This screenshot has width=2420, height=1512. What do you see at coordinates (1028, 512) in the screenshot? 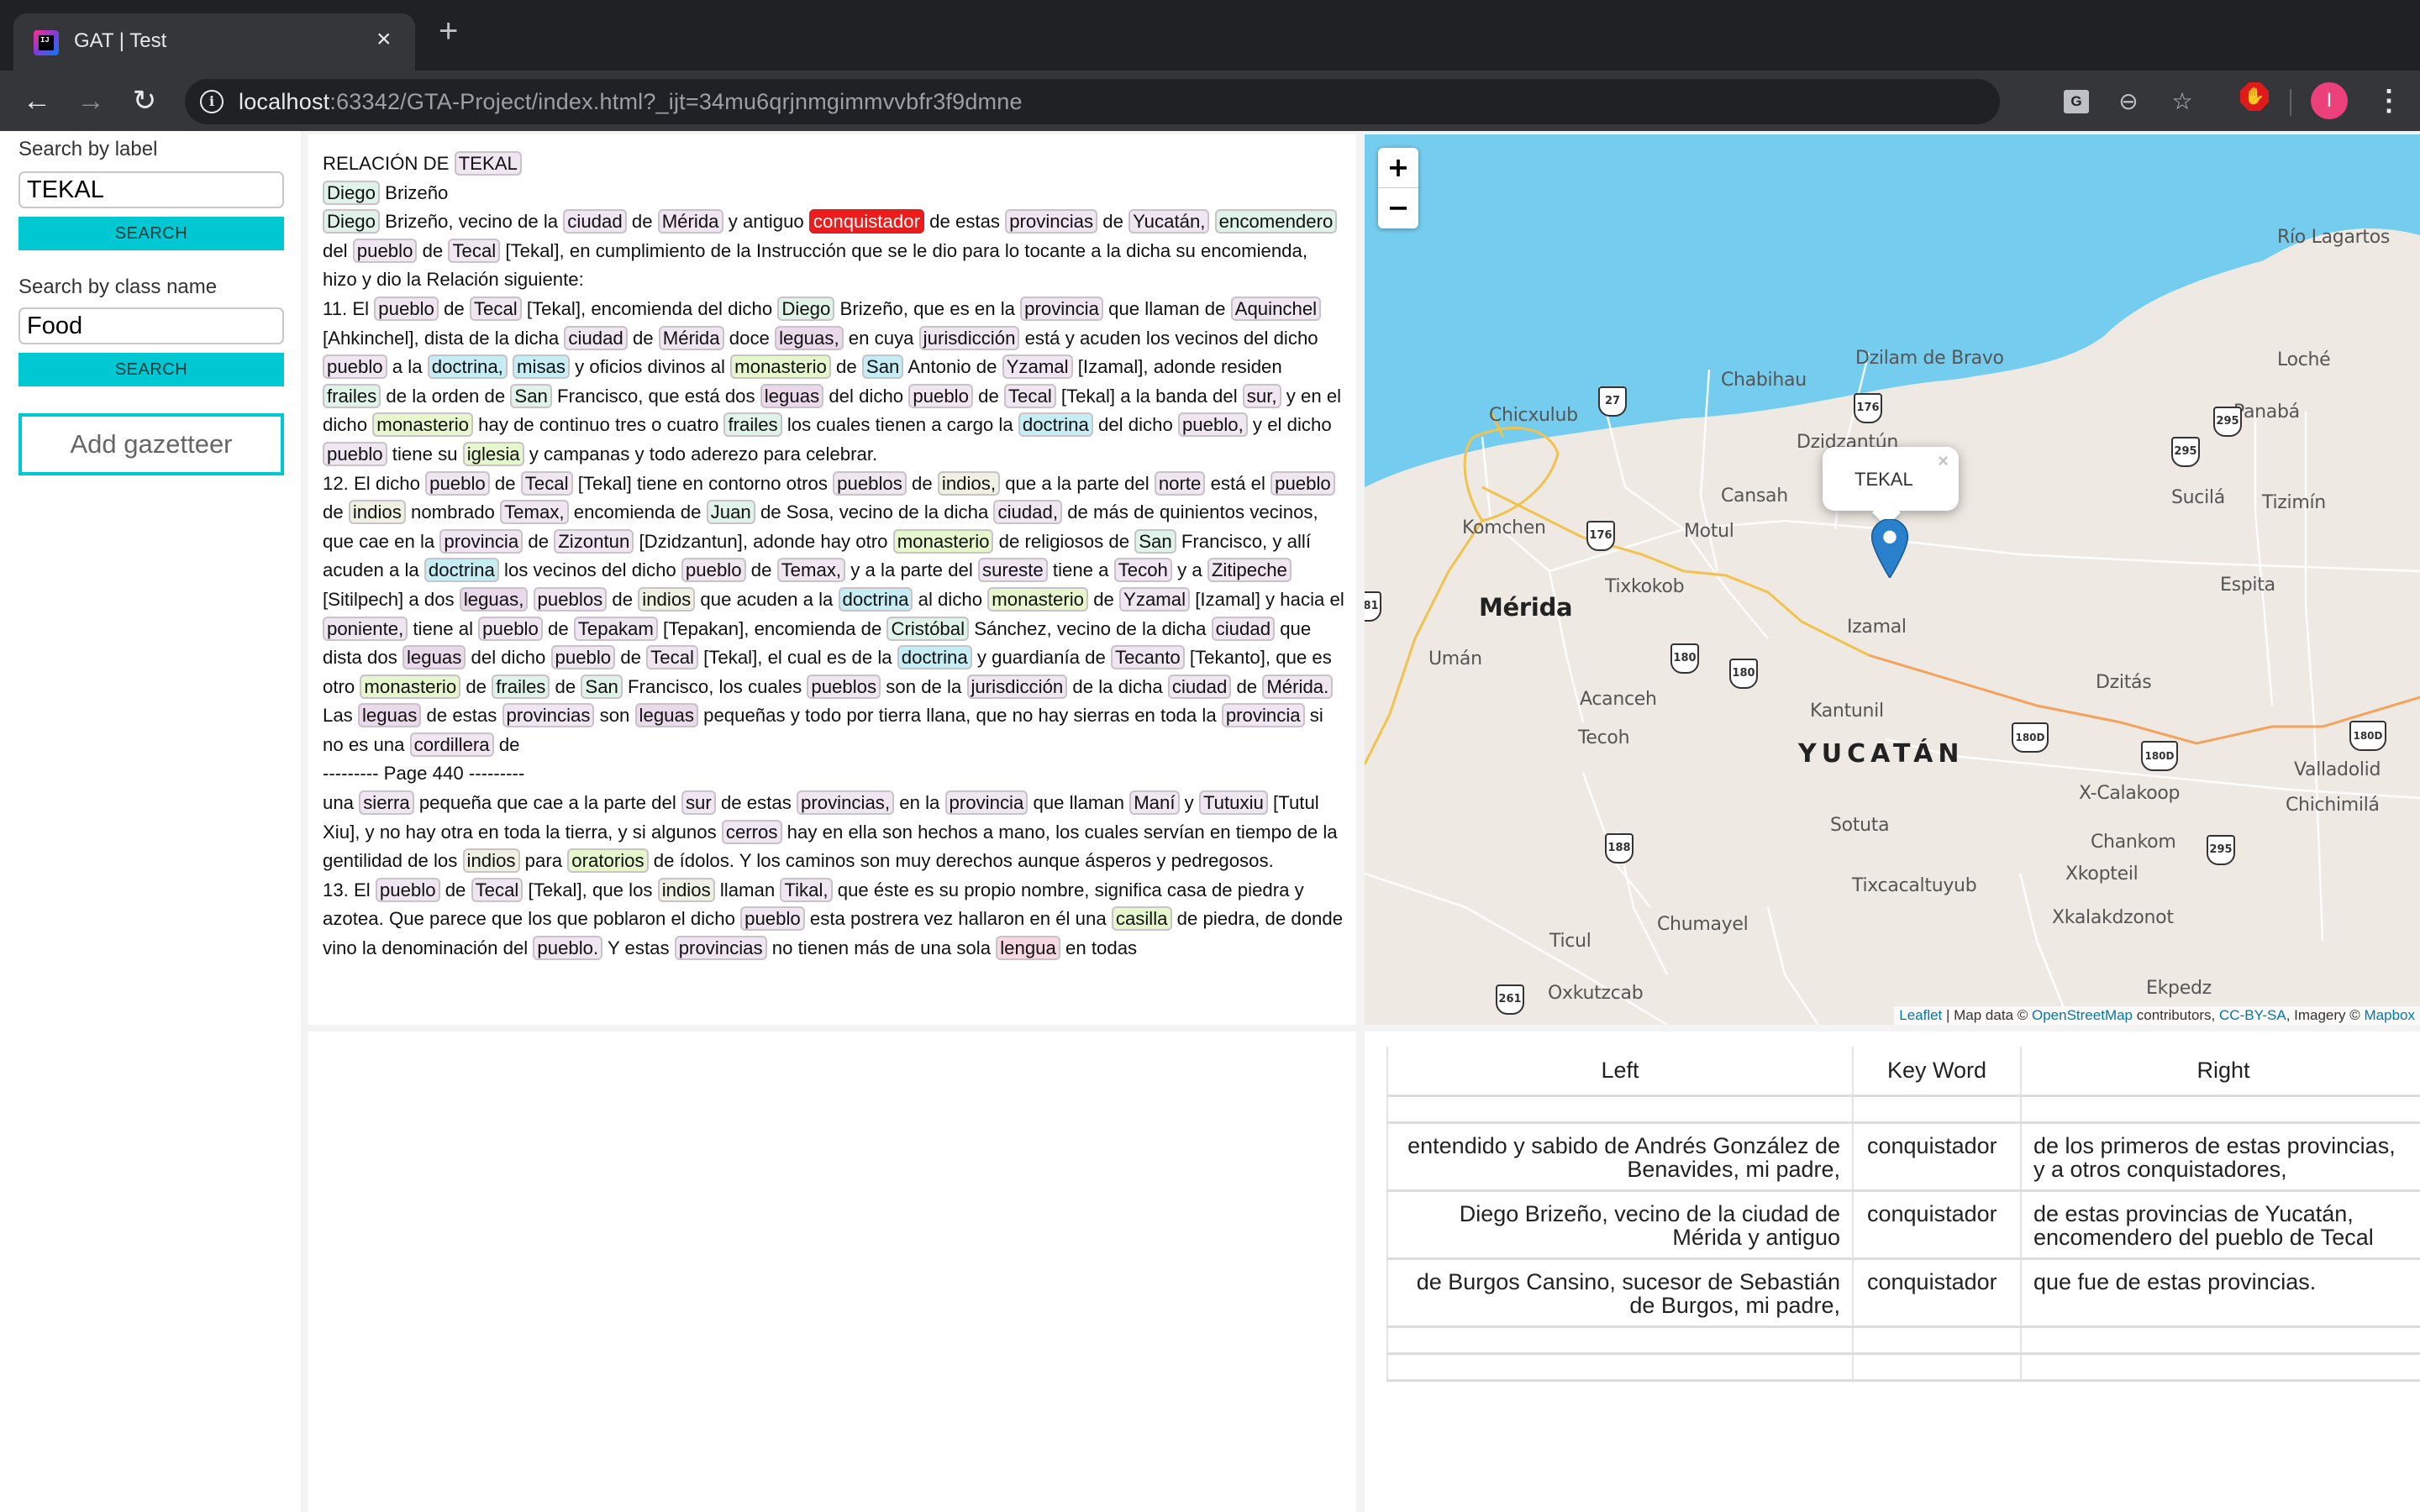
I see `entity-tag-place: ciudad,` at bounding box center [1028, 512].